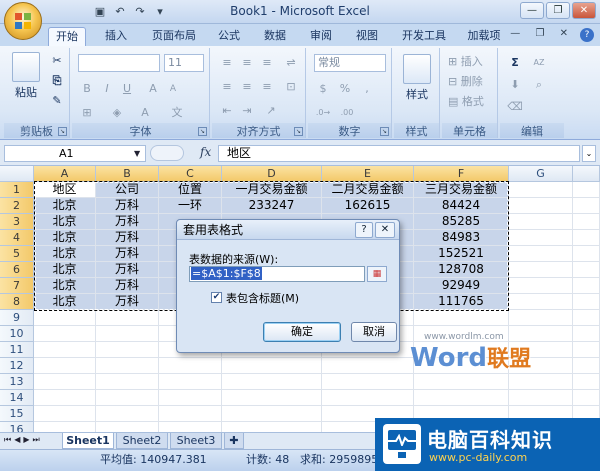 This screenshot has height=471, width=600. I want to click on sheet-nav-buttons: ⏮◀▶⏭, so click(23, 440).